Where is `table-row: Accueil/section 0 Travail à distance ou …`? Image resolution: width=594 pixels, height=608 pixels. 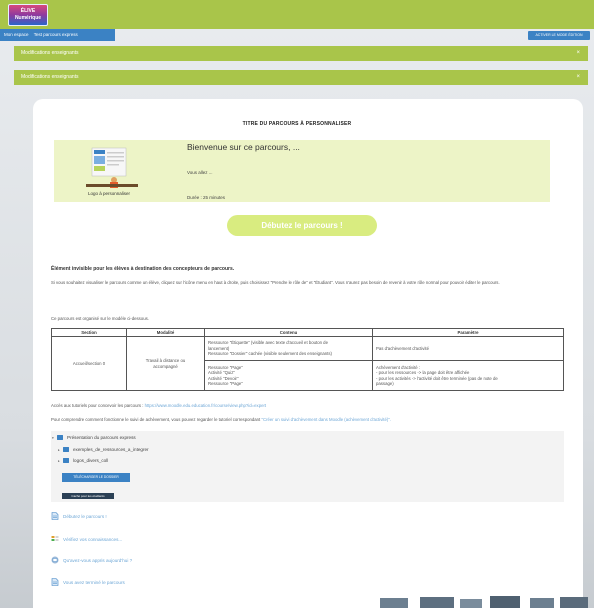 table-row: Accueil/section 0 Travail à distance ou … is located at coordinates (307, 363).